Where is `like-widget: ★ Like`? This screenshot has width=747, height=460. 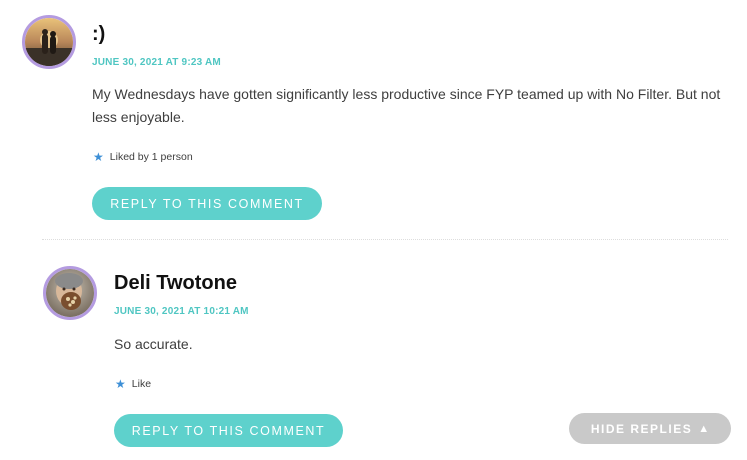 like-widget: ★ Like is located at coordinates (133, 384).